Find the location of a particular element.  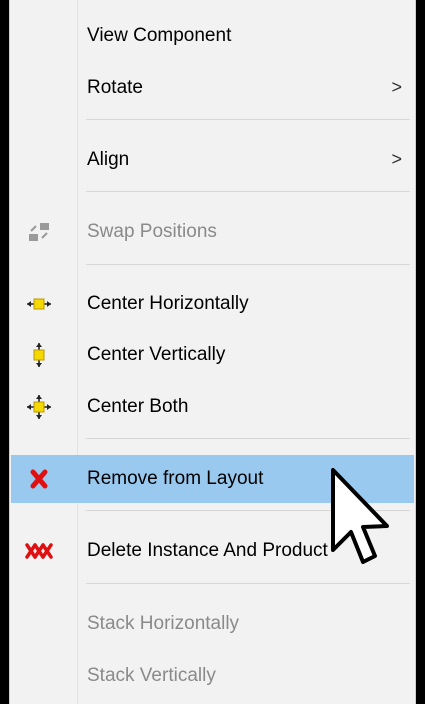

center-horizontally-icon is located at coordinates (39, 304).